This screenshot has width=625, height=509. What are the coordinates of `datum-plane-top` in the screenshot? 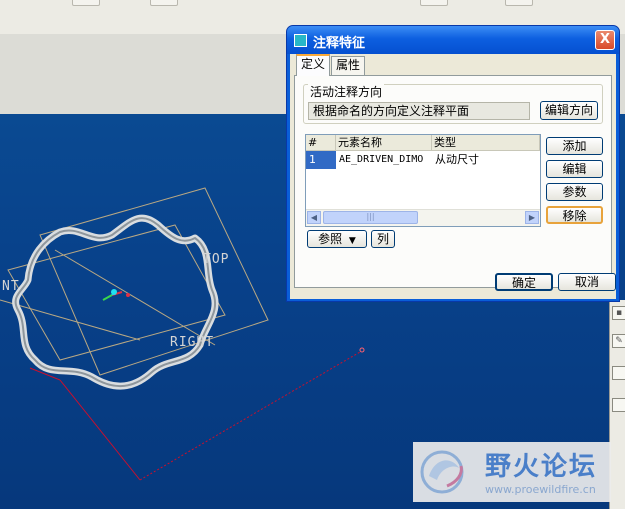 It's located at (154, 281).